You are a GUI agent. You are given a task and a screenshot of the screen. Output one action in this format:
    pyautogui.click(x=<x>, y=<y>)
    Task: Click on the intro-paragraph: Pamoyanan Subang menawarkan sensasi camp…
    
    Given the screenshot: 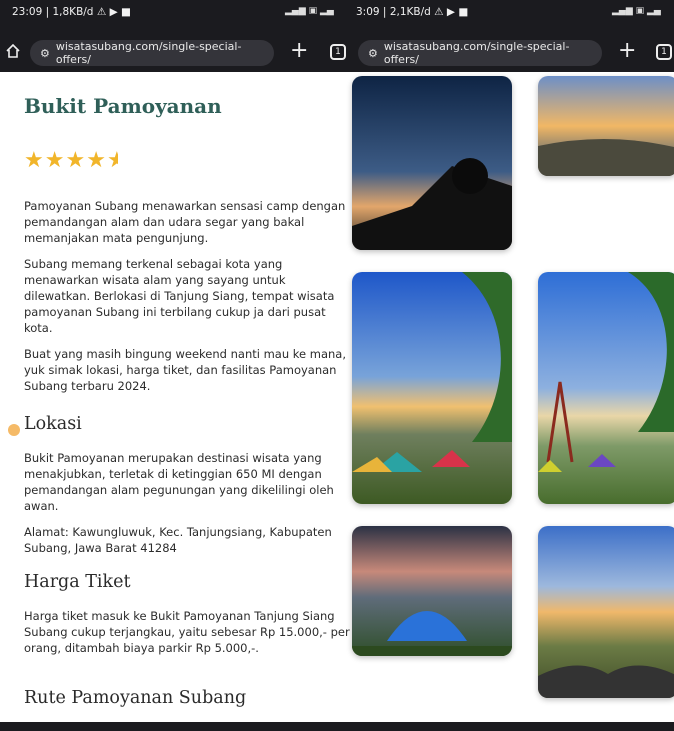 What is the action you would take?
    pyautogui.click(x=185, y=222)
    